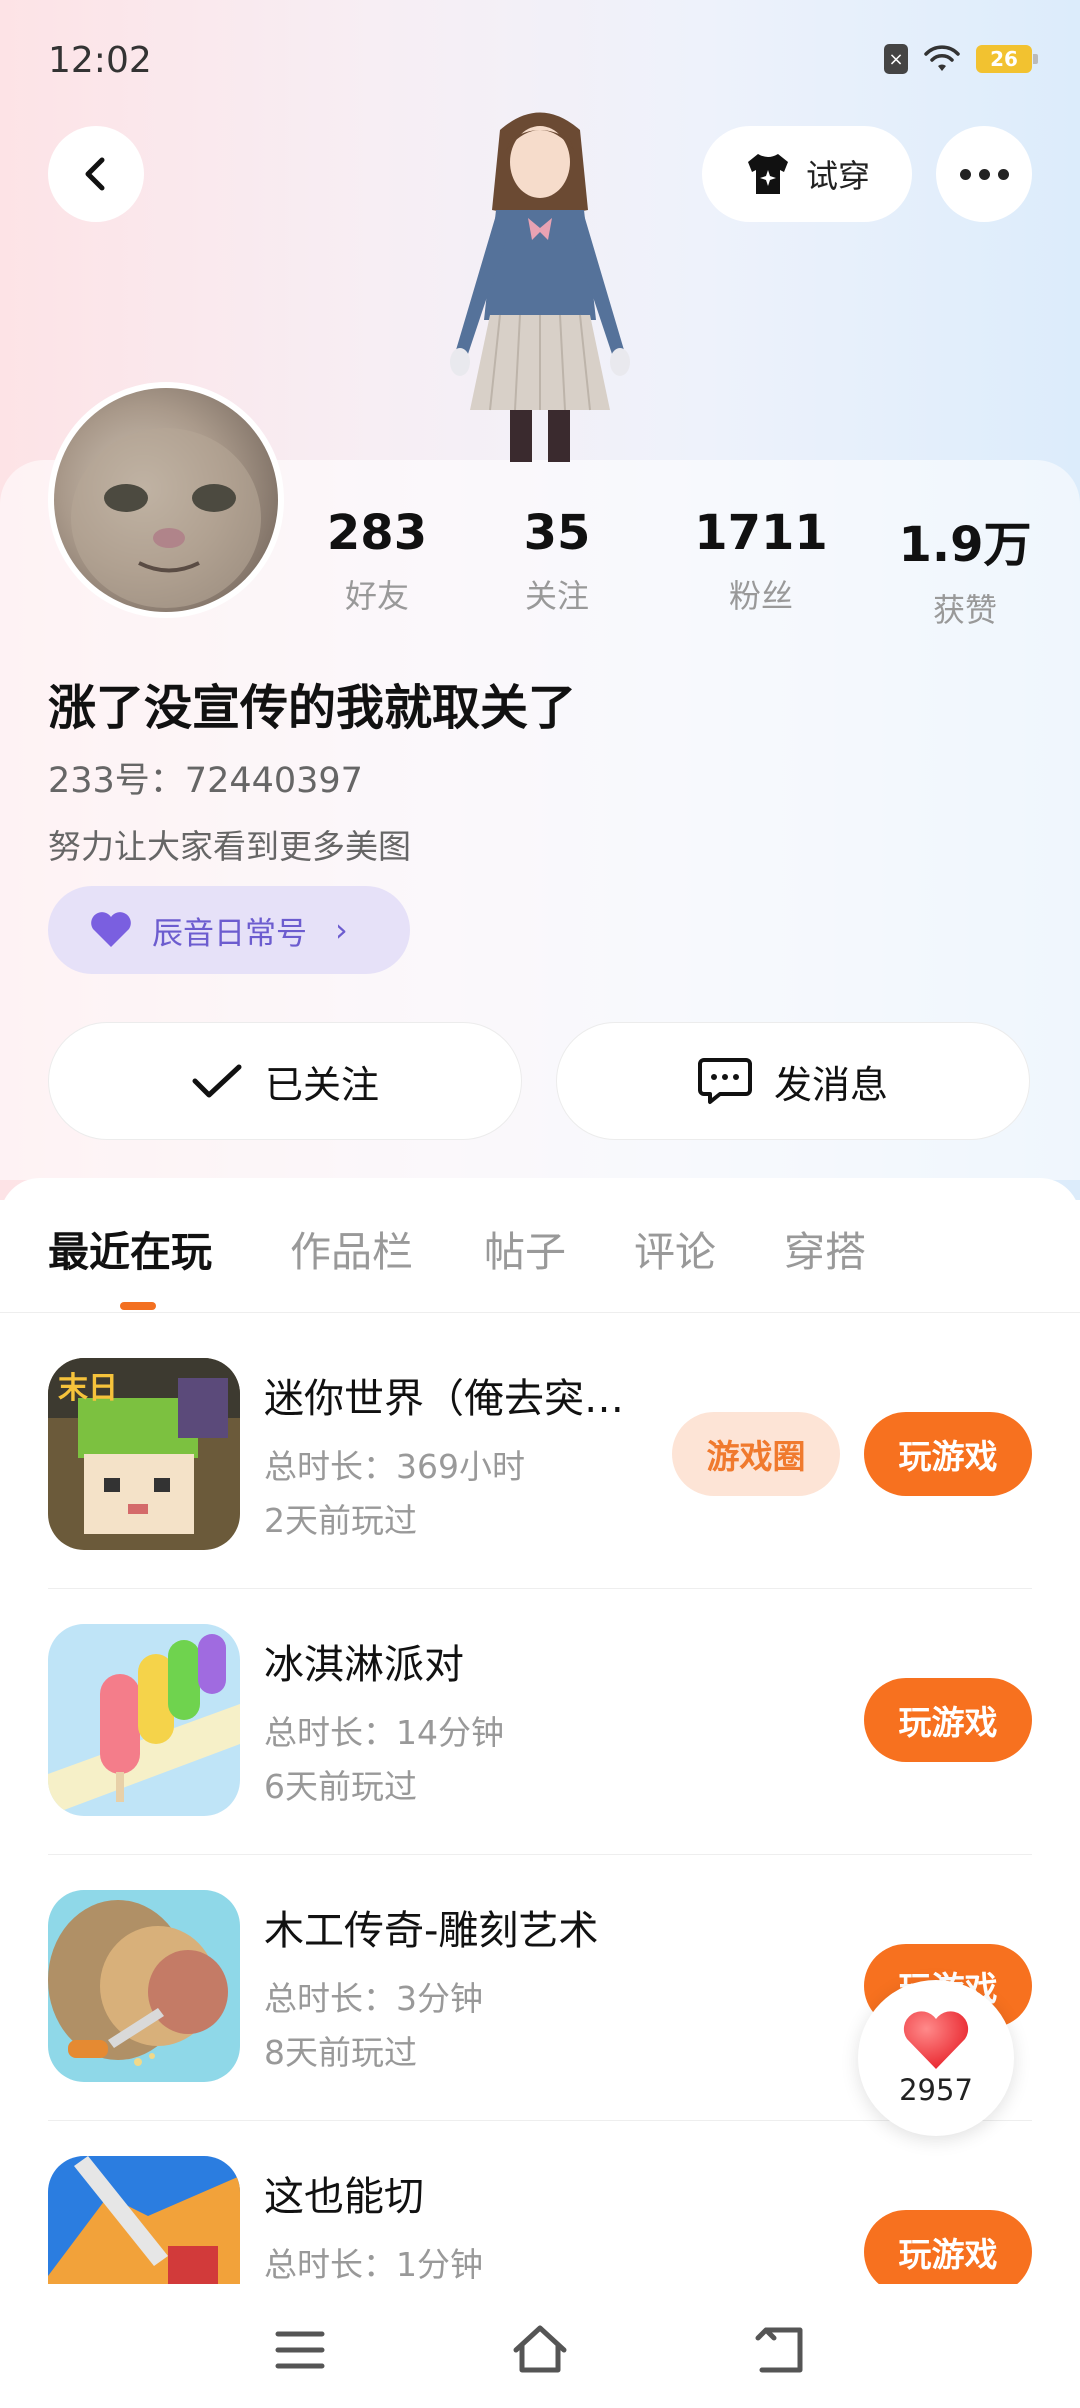 This screenshot has width=1080, height=2408. What do you see at coordinates (540, 1312) in the screenshot?
I see `tab-divider` at bounding box center [540, 1312].